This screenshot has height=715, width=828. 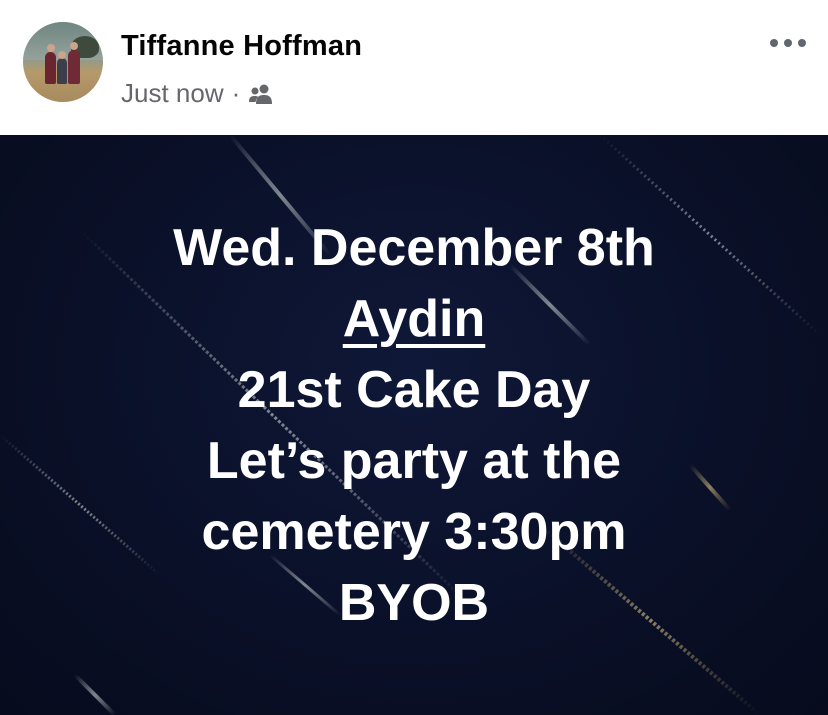 I want to click on event-honoree: Aydin, so click(x=414, y=319).